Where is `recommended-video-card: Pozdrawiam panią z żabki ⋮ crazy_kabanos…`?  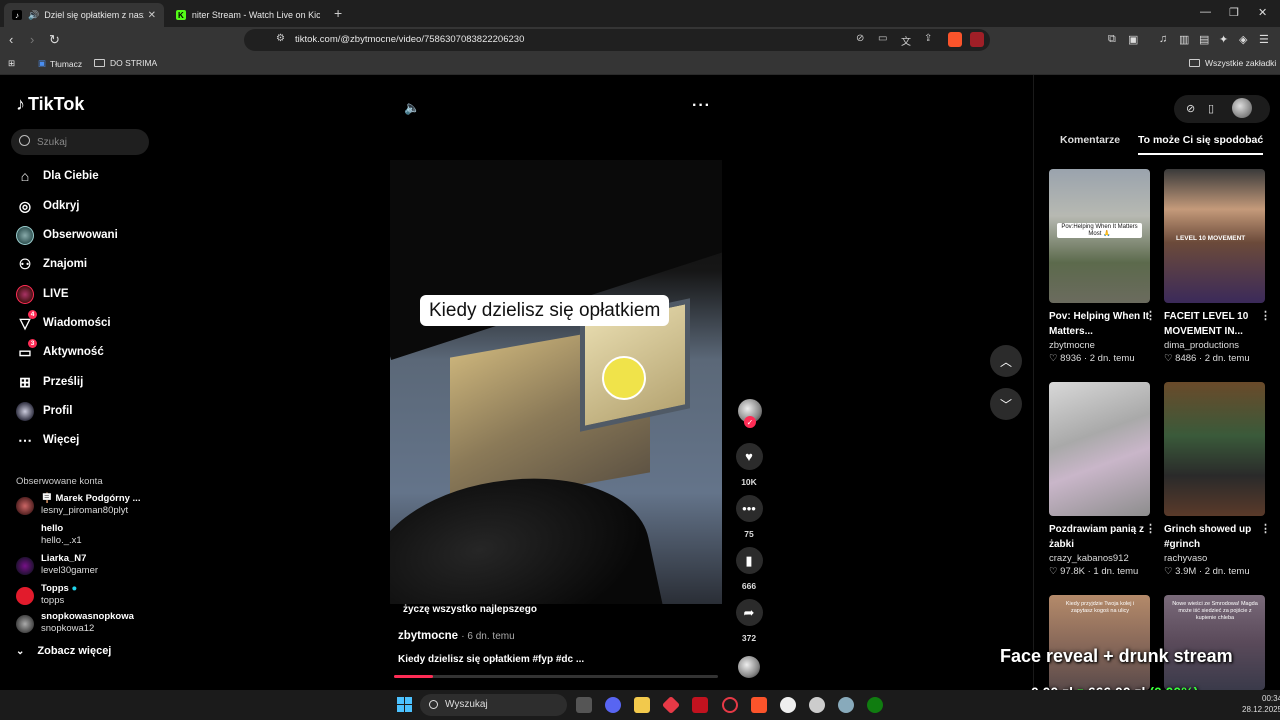 recommended-video-card: Pozdrawiam panią z żabki ⋮ crazy_kabanos… is located at coordinates (1102, 479).